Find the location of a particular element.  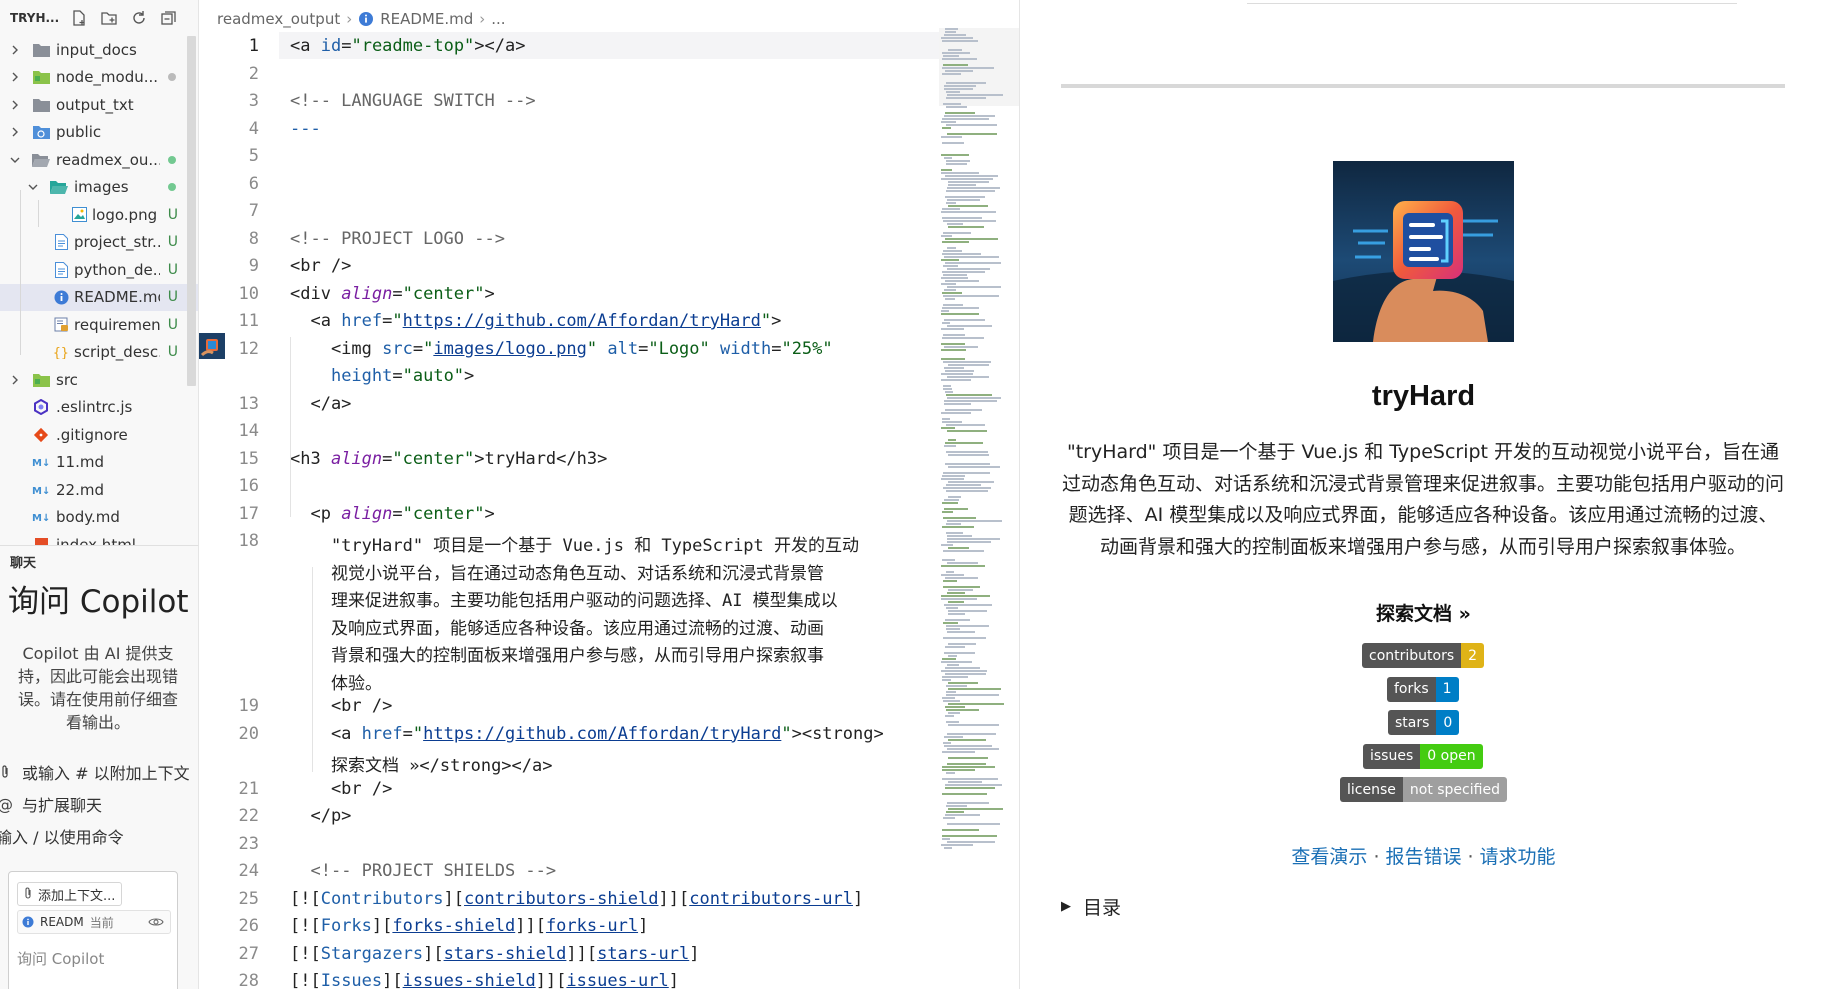

chat-input: 询问 Copilot is located at coordinates (60, 958).